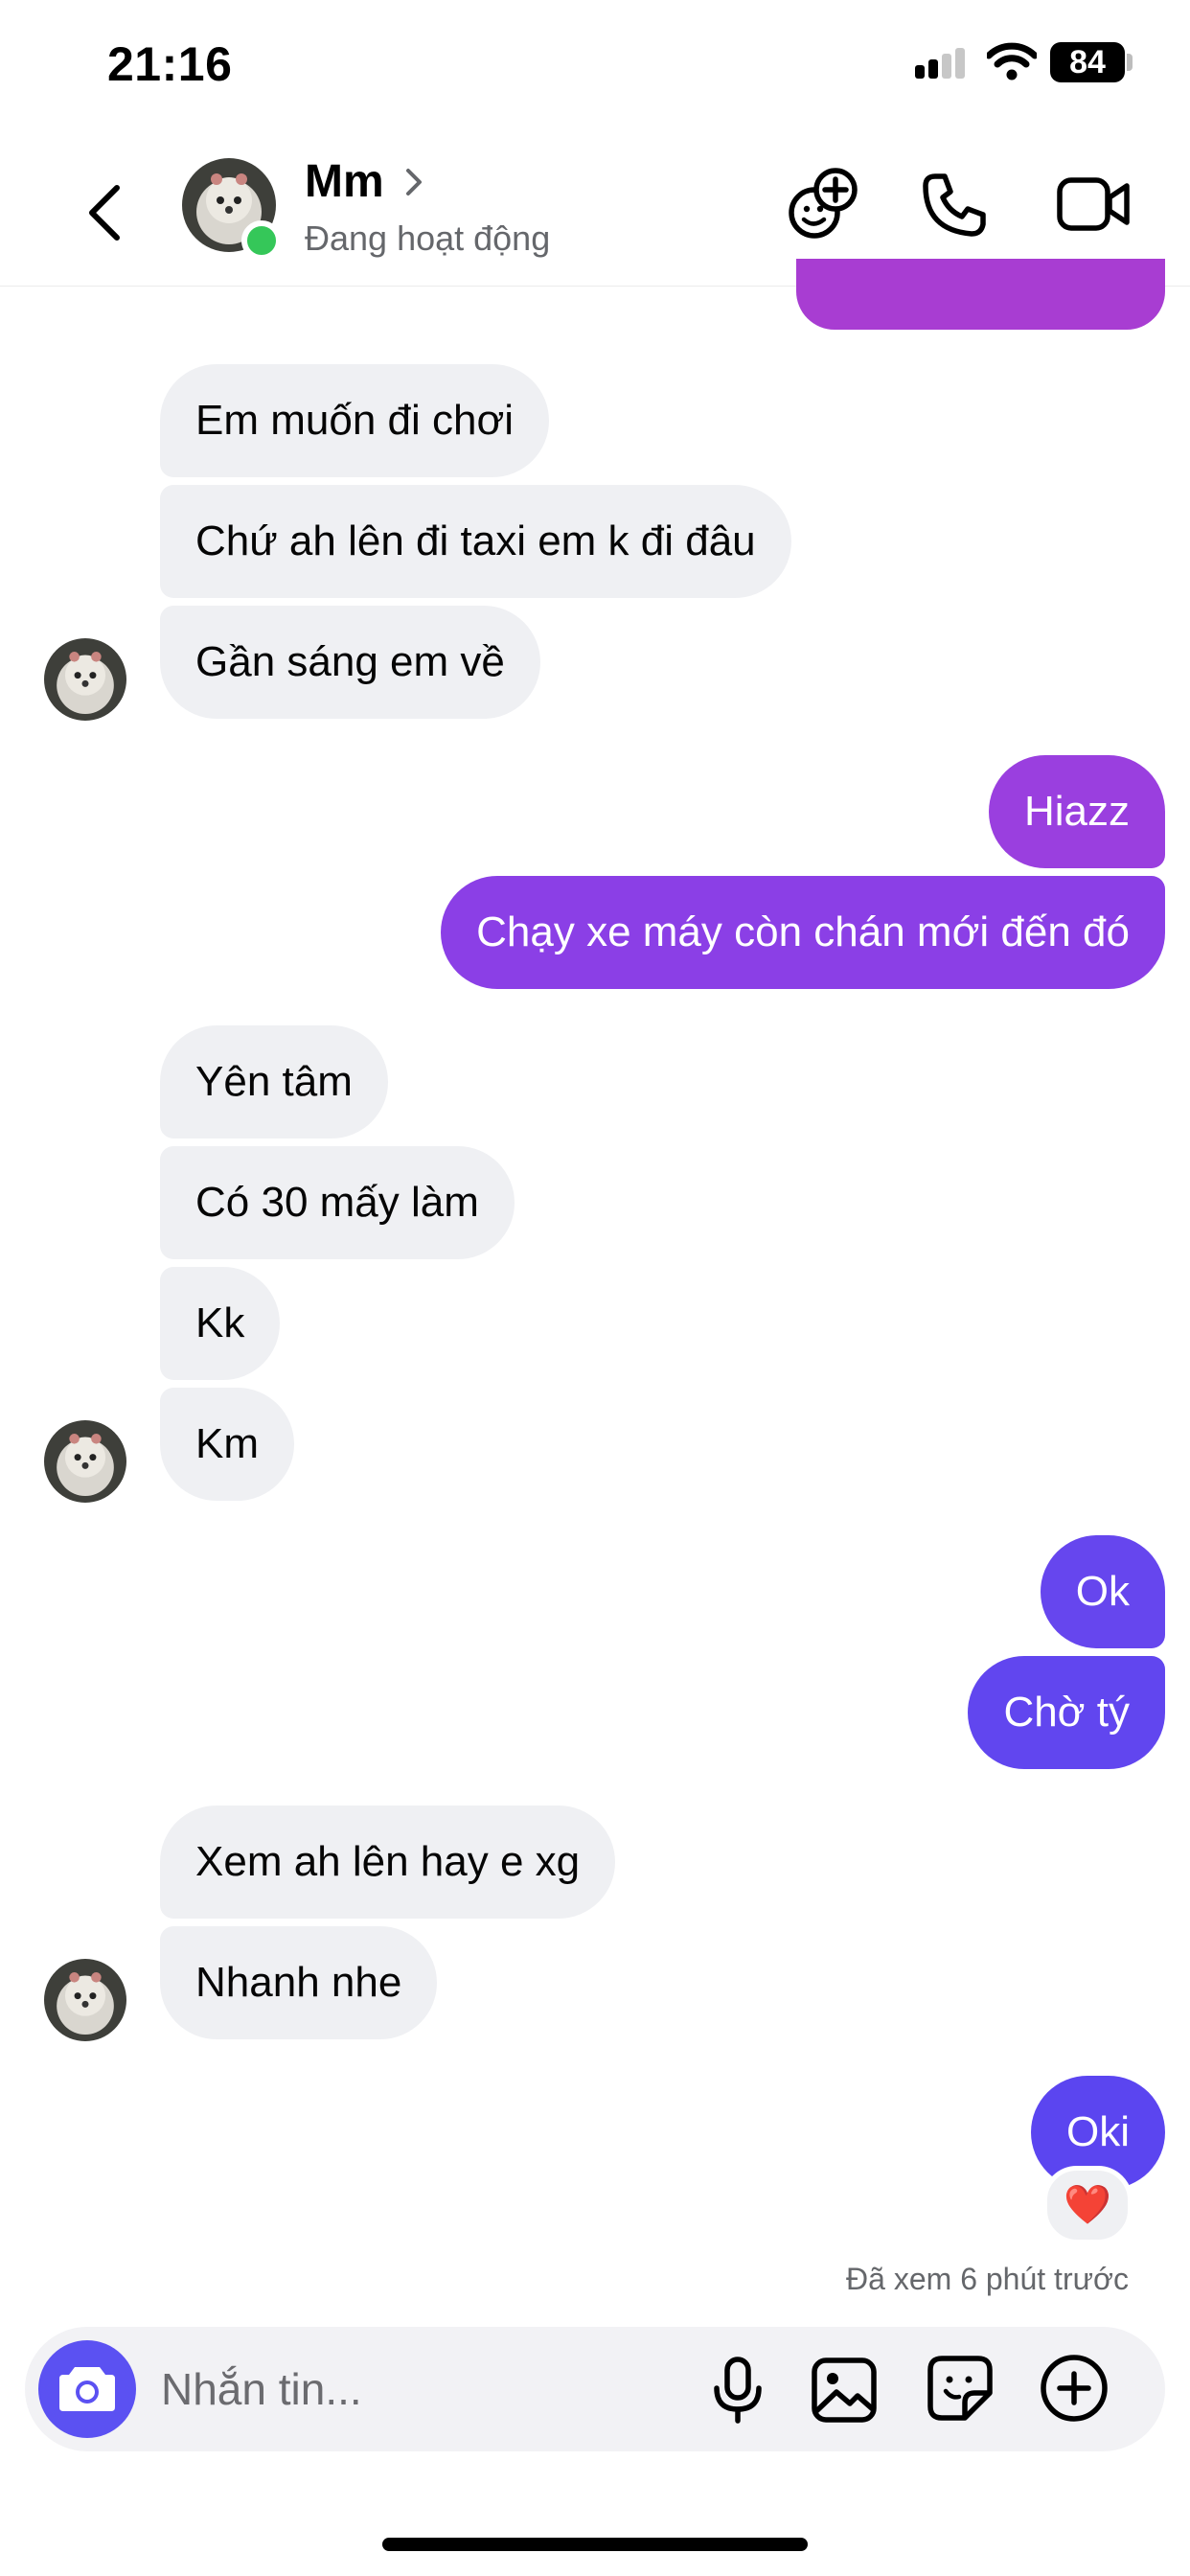 The width and height of the screenshot is (1190, 2576). What do you see at coordinates (1074, 2388) in the screenshot?
I see `plus-icon` at bounding box center [1074, 2388].